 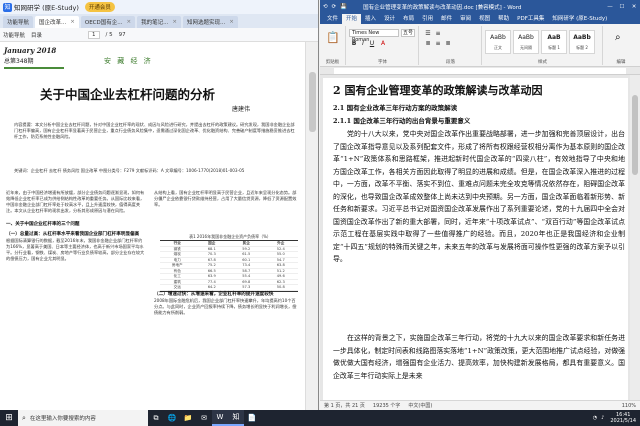 I want to click on table-cell: 55.4, so click(x=246, y=276).